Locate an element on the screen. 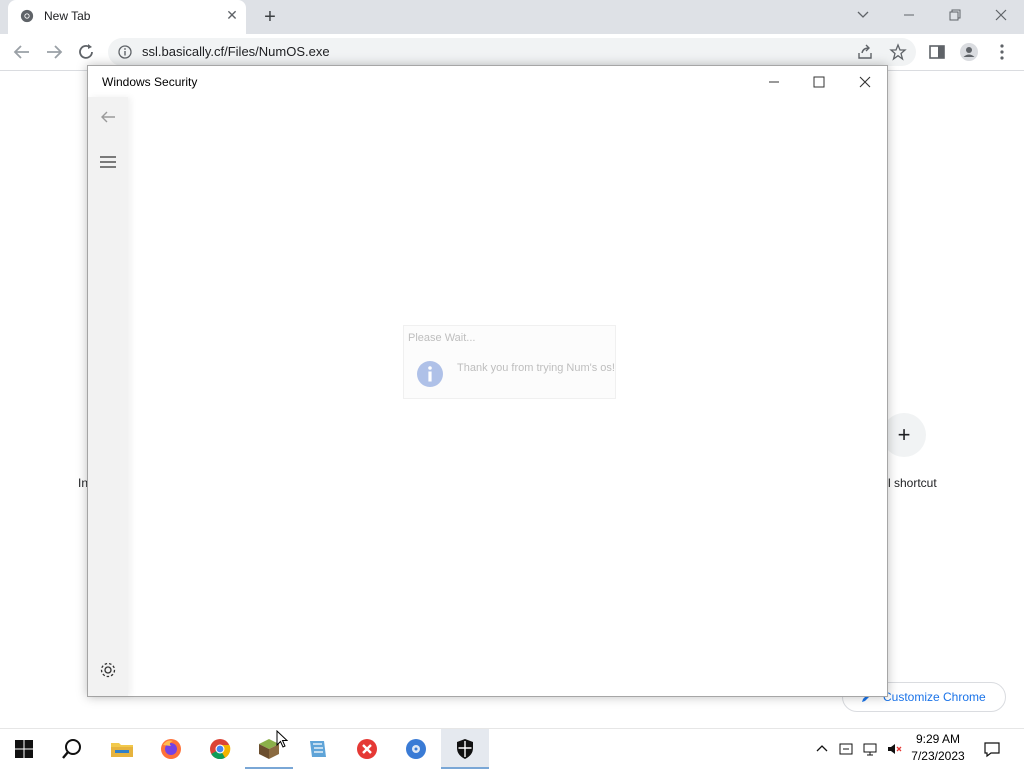 The width and height of the screenshot is (1024, 769). side-panel-icon is located at coordinates (937, 52).